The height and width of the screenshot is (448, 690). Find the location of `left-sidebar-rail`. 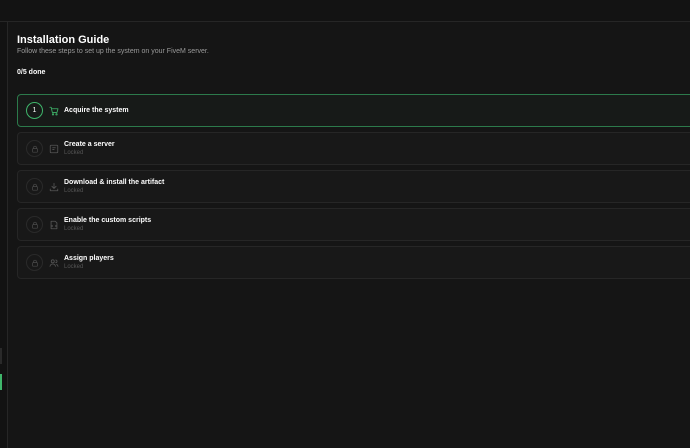

left-sidebar-rail is located at coordinates (4, 235).